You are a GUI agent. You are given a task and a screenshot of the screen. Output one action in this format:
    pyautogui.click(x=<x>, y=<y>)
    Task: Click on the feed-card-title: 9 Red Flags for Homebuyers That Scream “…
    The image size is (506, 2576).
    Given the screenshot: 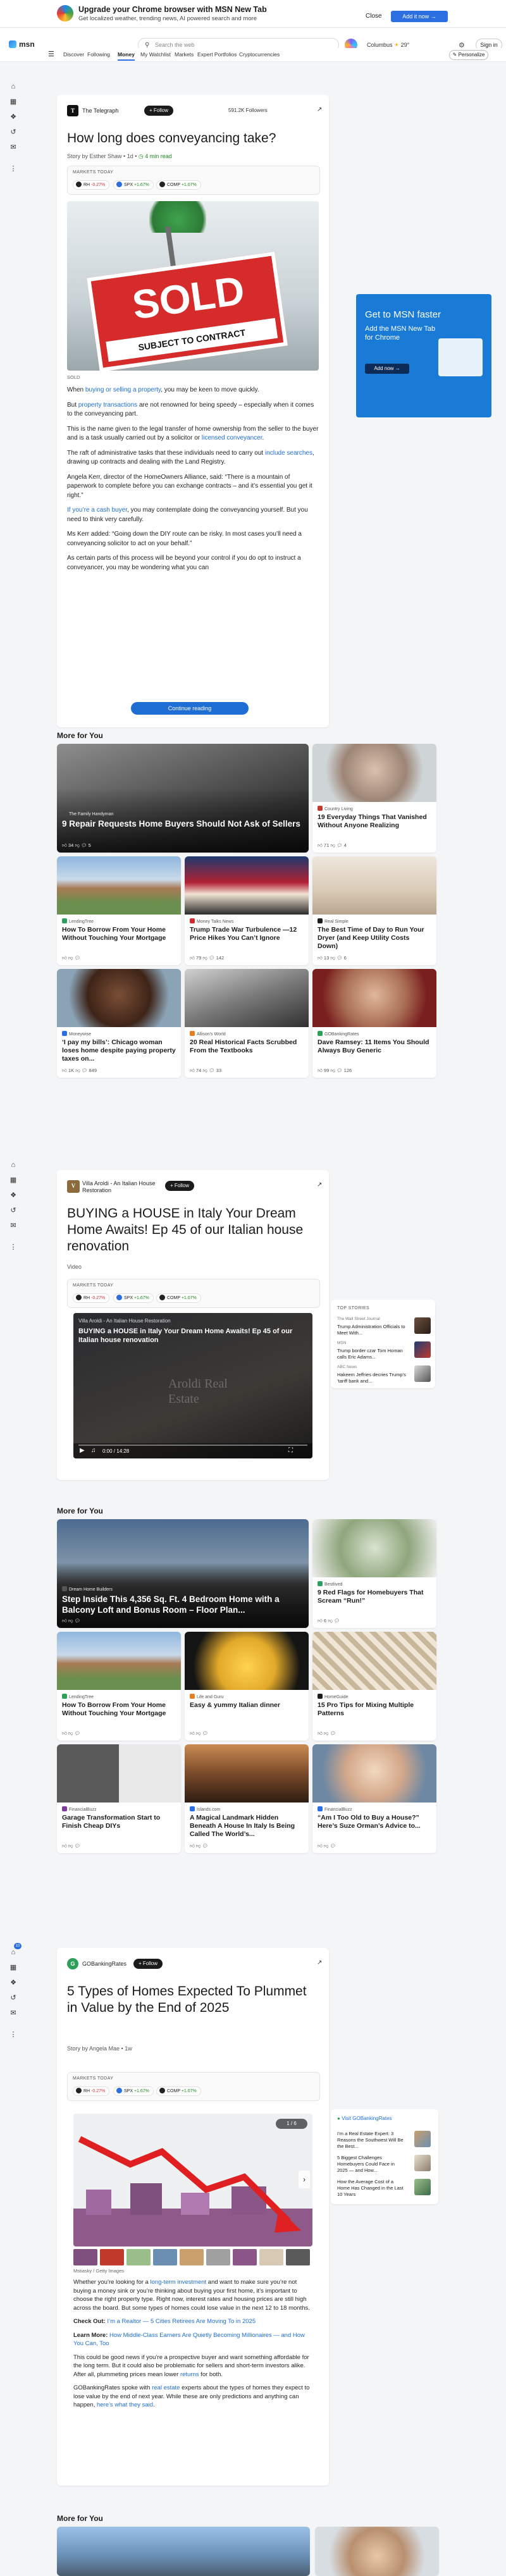 What is the action you would take?
    pyautogui.click(x=374, y=1597)
    